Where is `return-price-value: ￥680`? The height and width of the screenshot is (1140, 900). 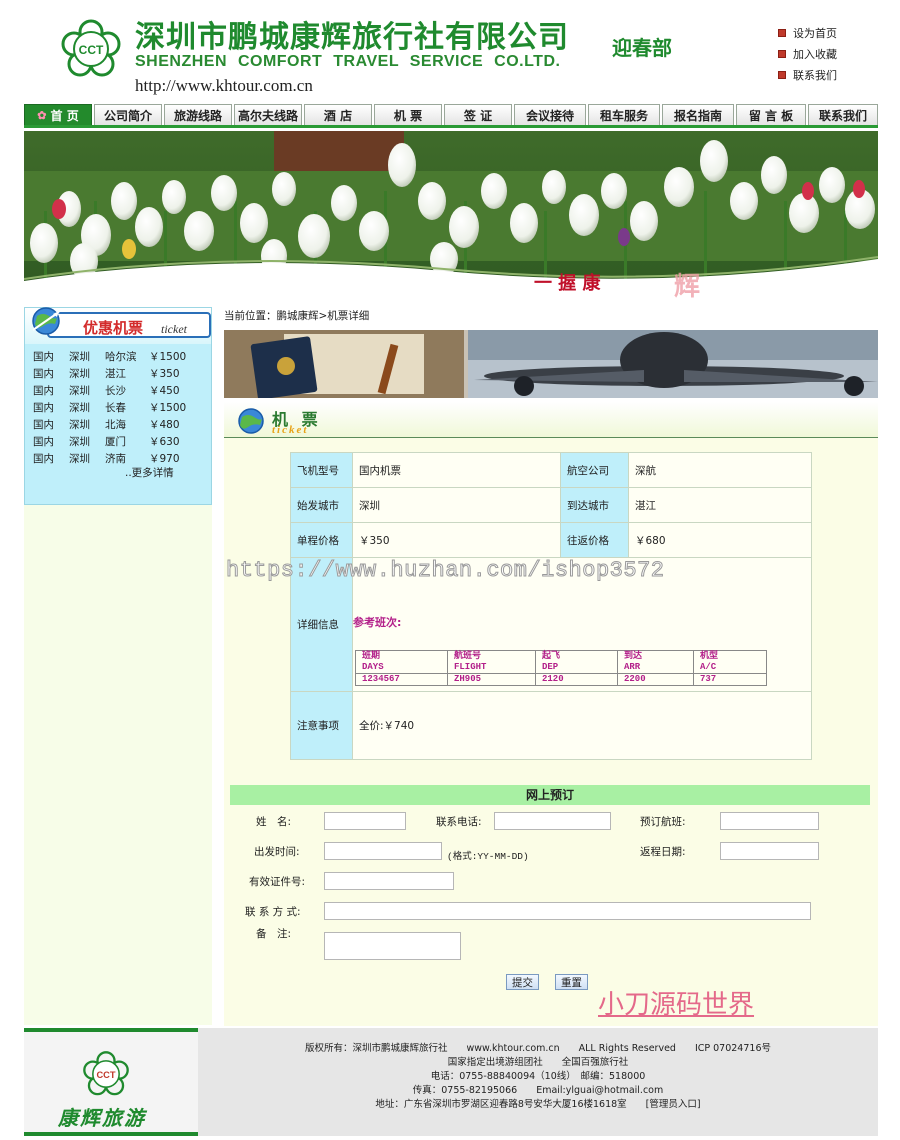 return-price-value: ￥680 is located at coordinates (720, 540).